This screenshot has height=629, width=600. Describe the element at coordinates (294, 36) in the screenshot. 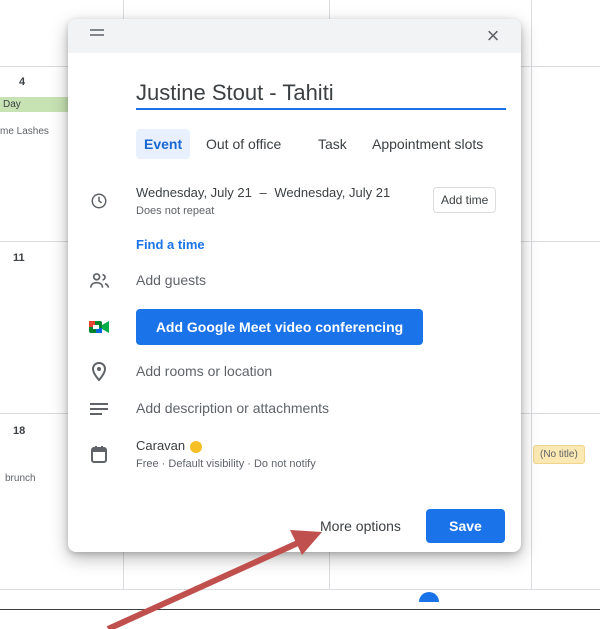

I see `dialog-header: ×` at that location.